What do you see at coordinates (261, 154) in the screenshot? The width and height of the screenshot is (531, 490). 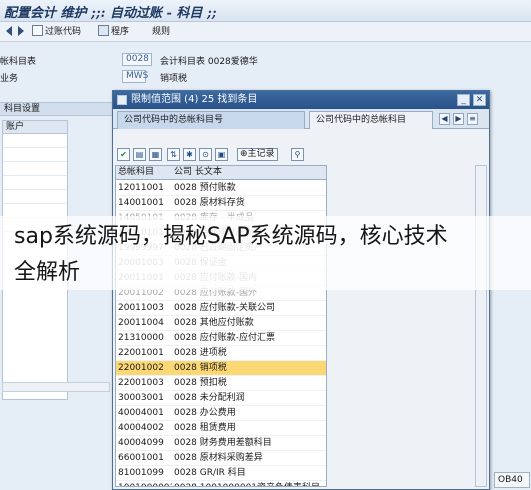 I see `main-record-label: 主记录` at bounding box center [261, 154].